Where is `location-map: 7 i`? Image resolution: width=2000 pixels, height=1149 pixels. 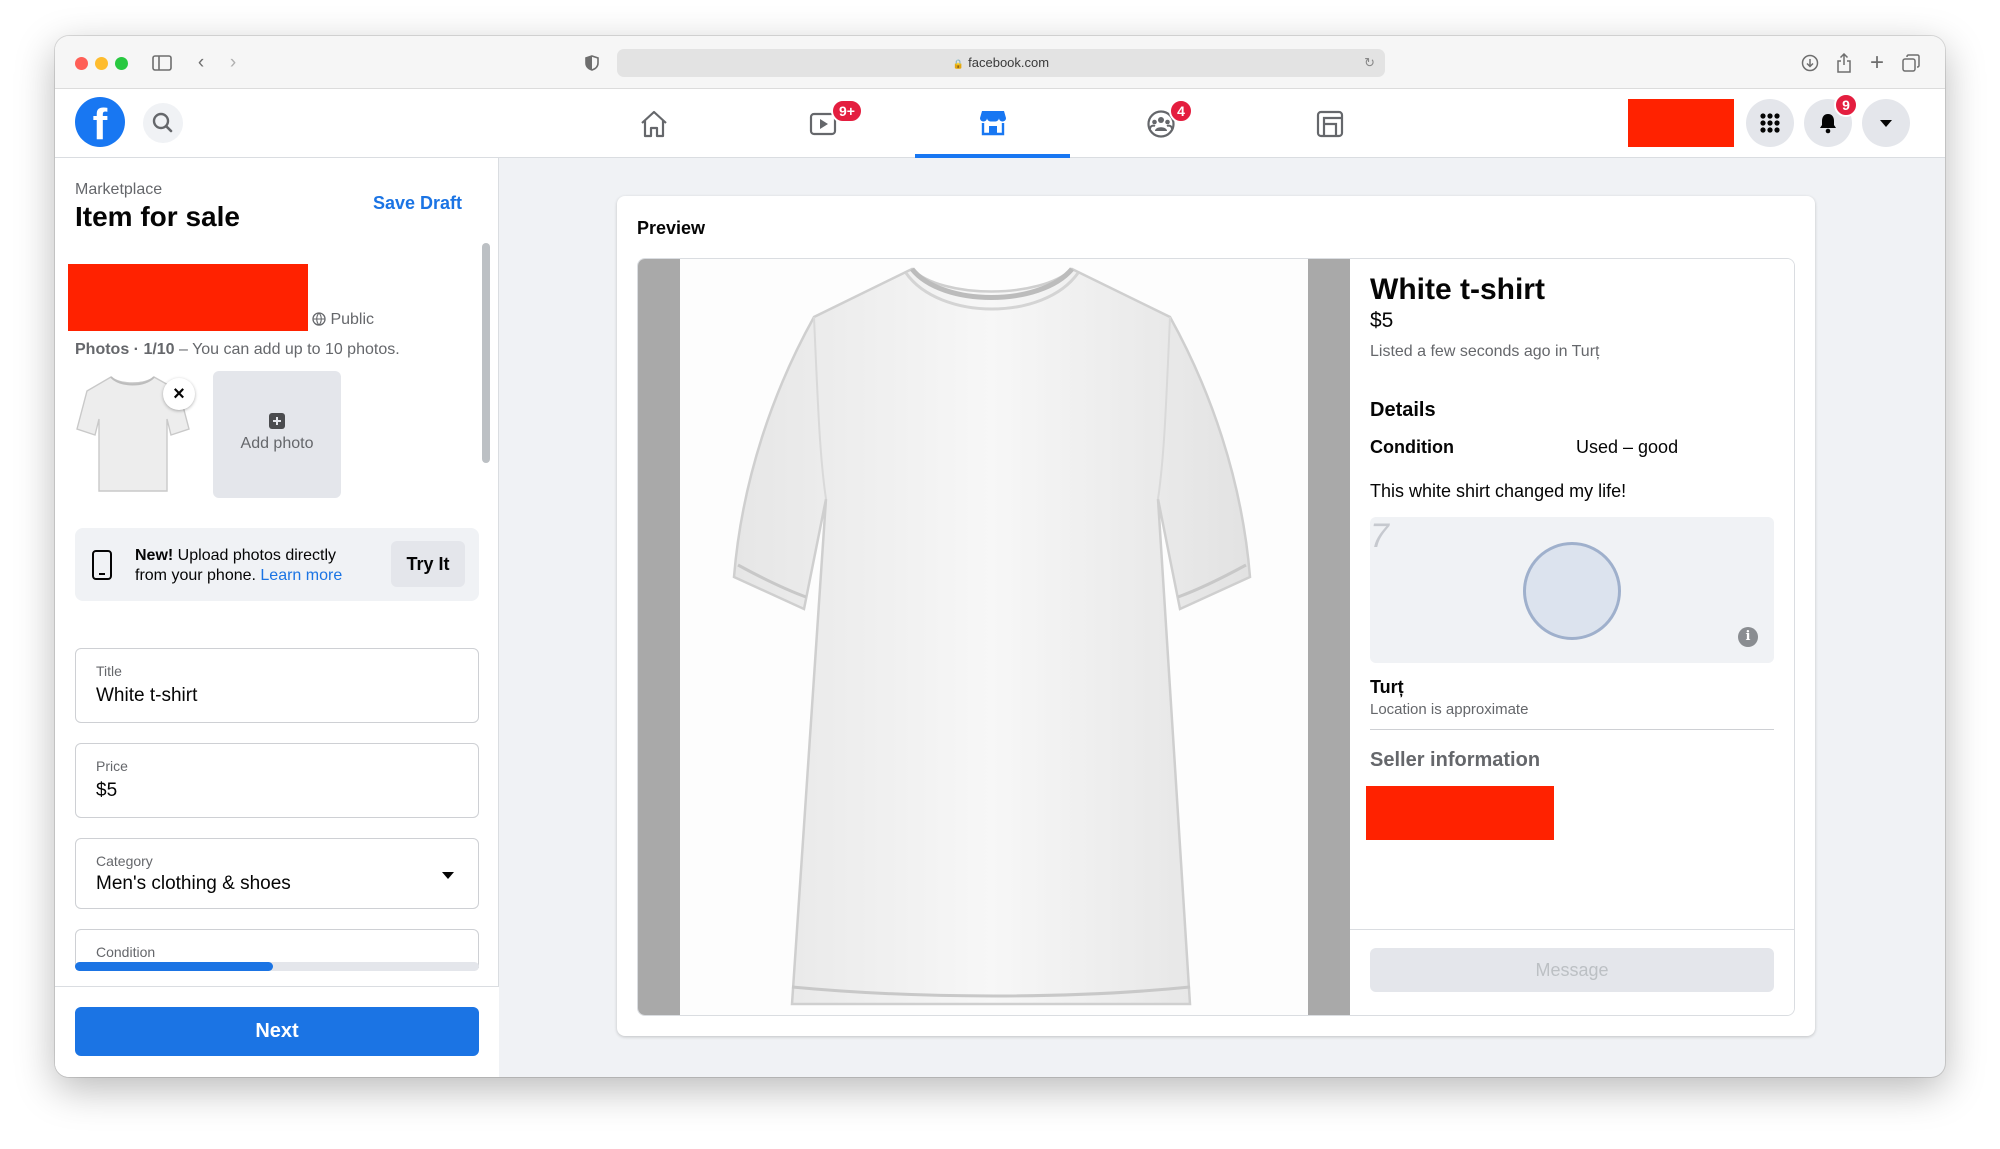 location-map: 7 i is located at coordinates (1572, 590).